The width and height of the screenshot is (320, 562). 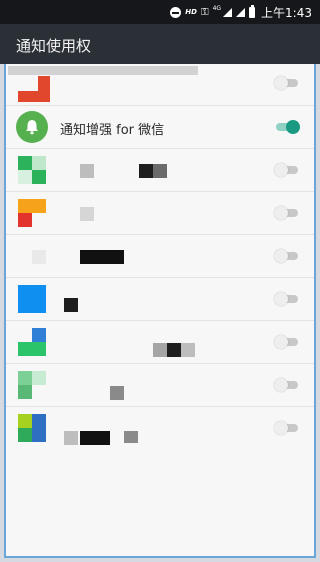 What do you see at coordinates (160, 44) in the screenshot?
I see `app-bar: 通知使用权` at bounding box center [160, 44].